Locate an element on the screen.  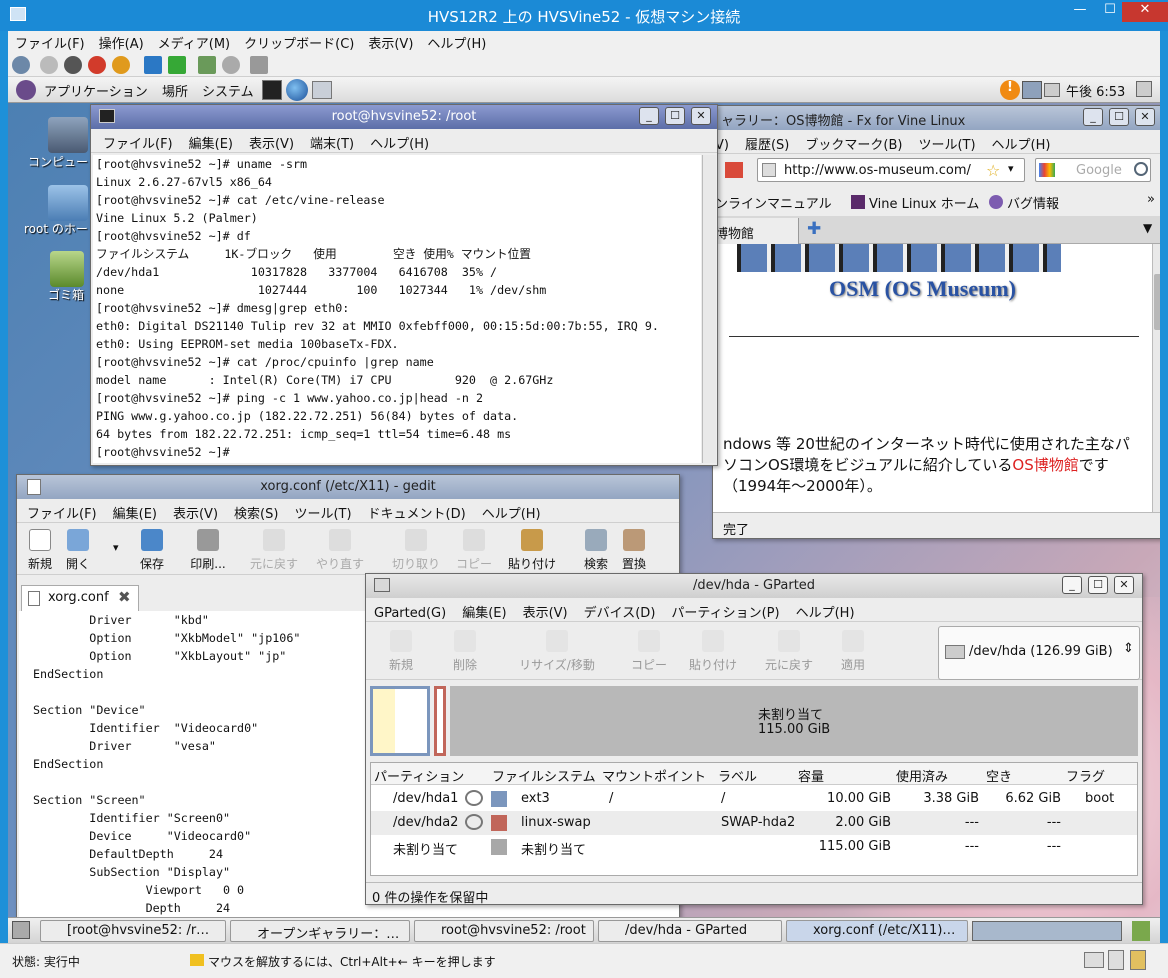
gp-new-icon is located at coordinates (401, 641).